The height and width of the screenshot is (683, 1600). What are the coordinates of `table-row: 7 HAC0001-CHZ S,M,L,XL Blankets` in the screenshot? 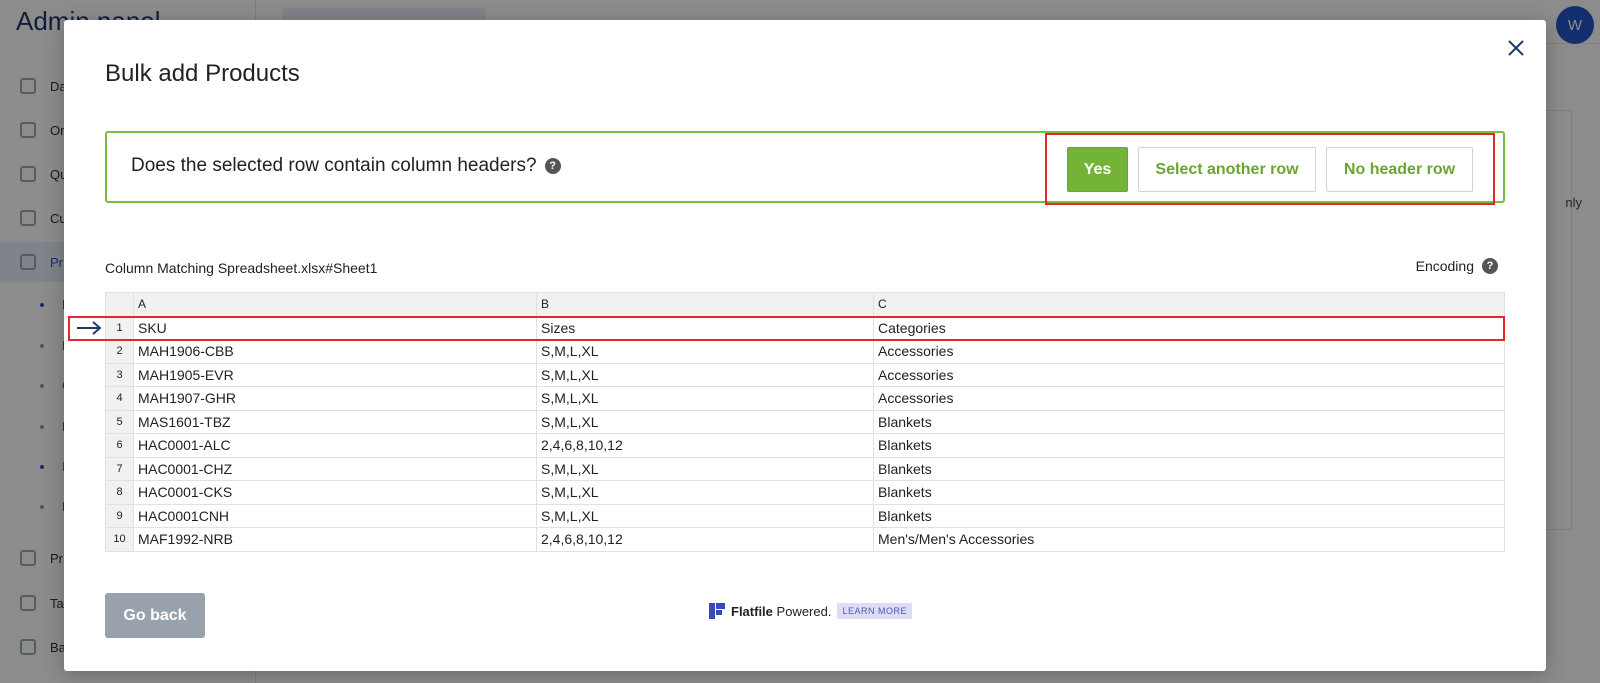 It's located at (805, 468).